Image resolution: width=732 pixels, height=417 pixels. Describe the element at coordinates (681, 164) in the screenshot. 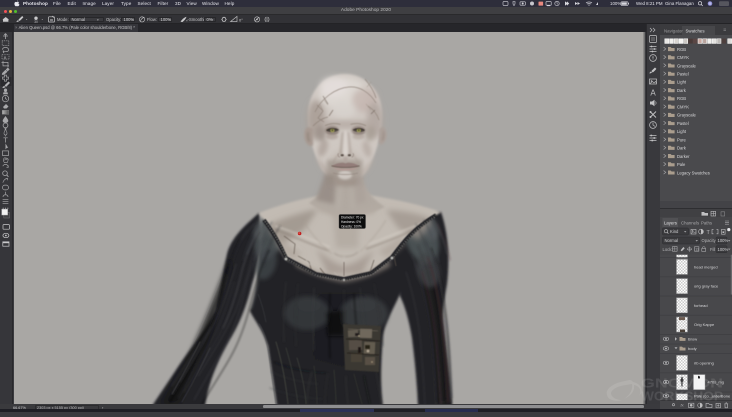

I see `svg-text: Pale` at that location.